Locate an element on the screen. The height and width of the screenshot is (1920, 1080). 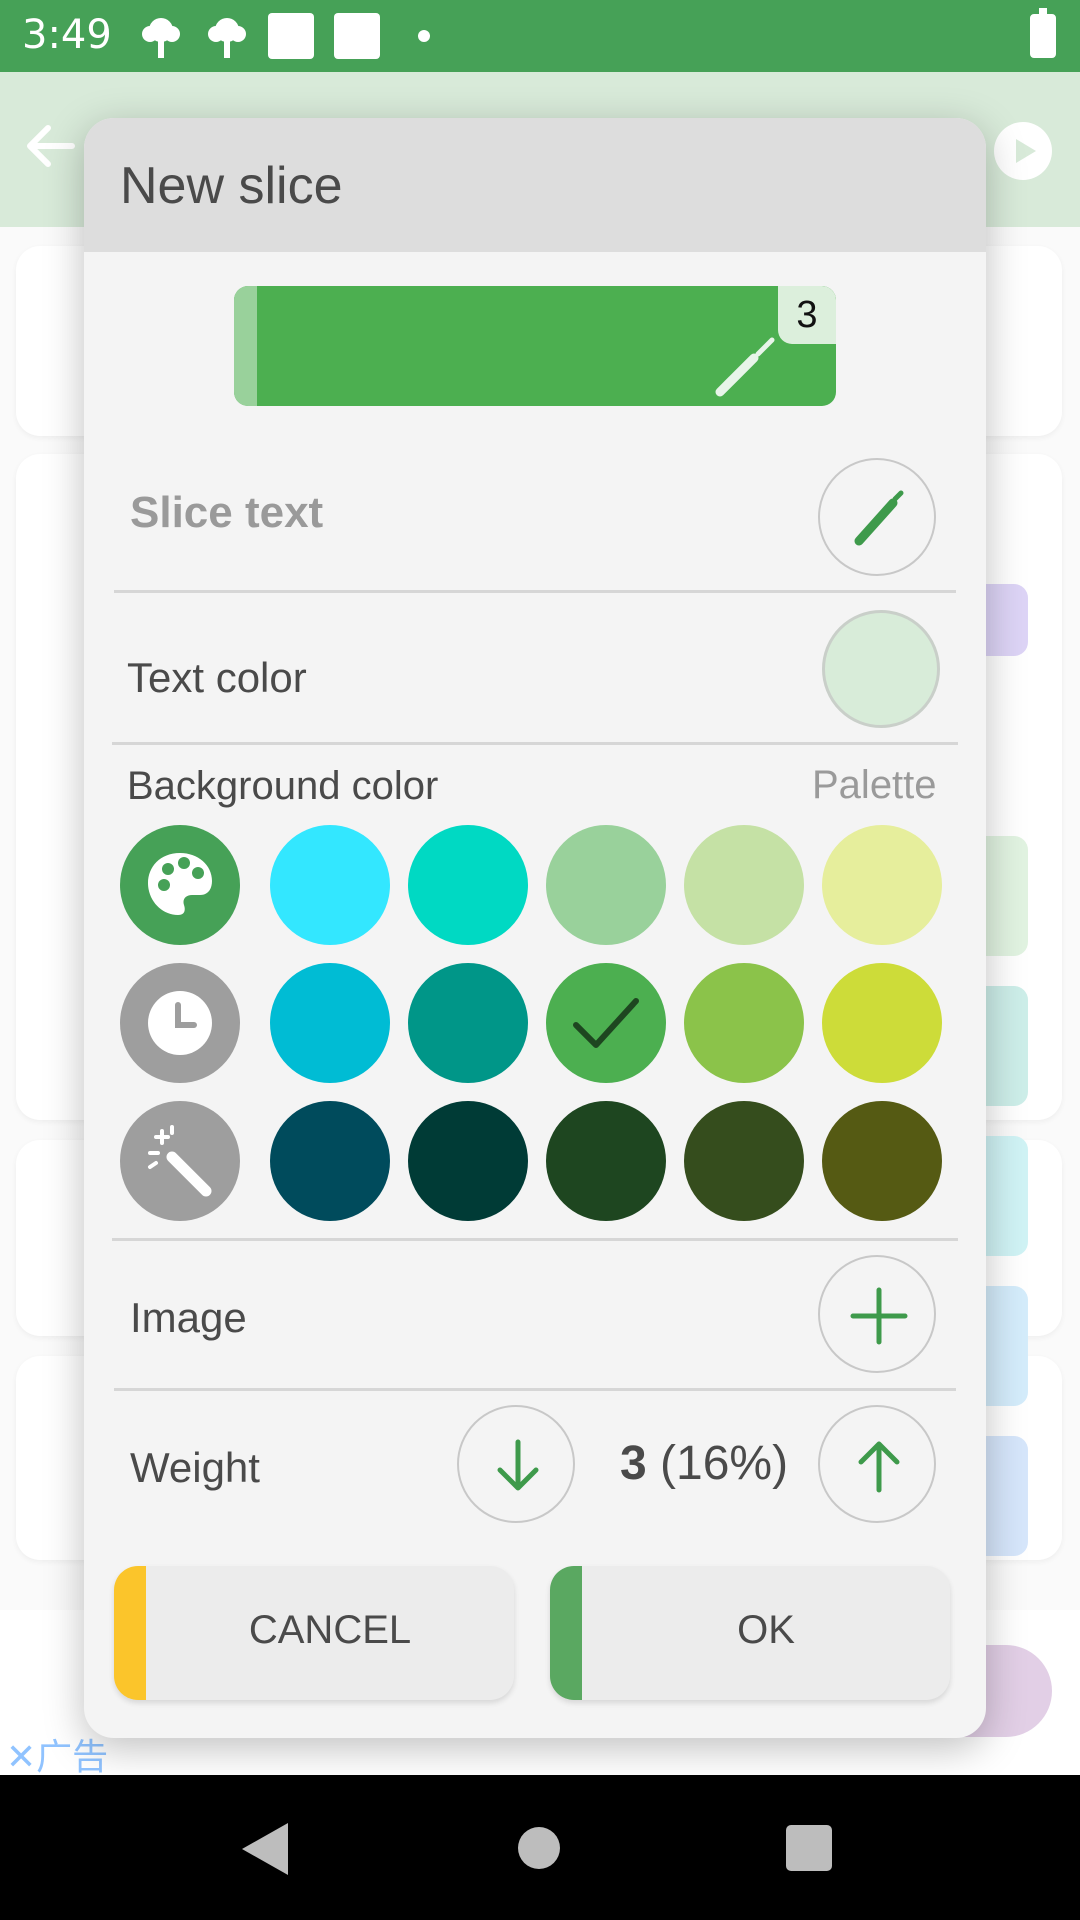
ok-accent is located at coordinates (566, 1633).